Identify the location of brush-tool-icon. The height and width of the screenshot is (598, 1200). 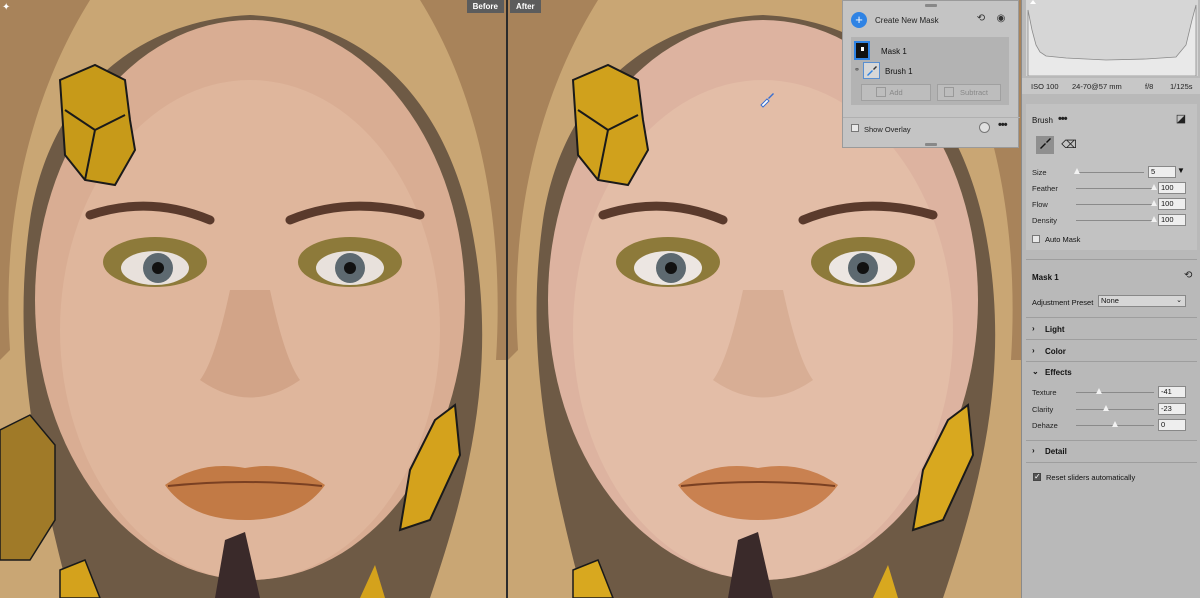
(1045, 143).